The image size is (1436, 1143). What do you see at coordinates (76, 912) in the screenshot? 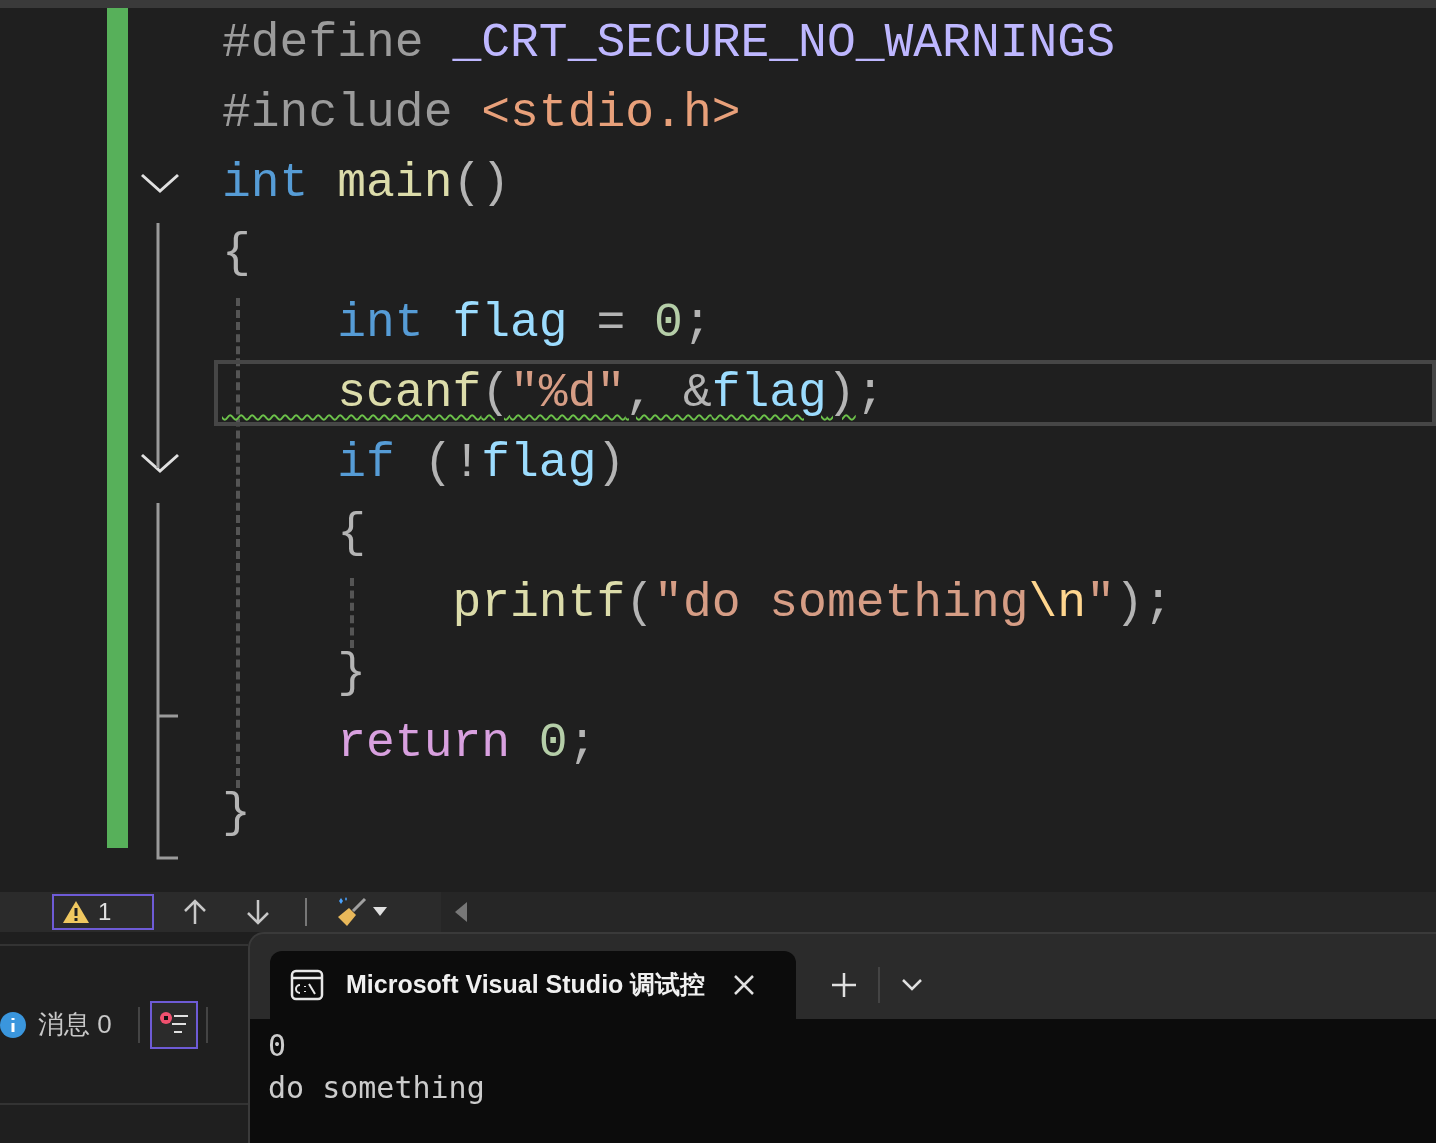
I see `warning-icon` at bounding box center [76, 912].